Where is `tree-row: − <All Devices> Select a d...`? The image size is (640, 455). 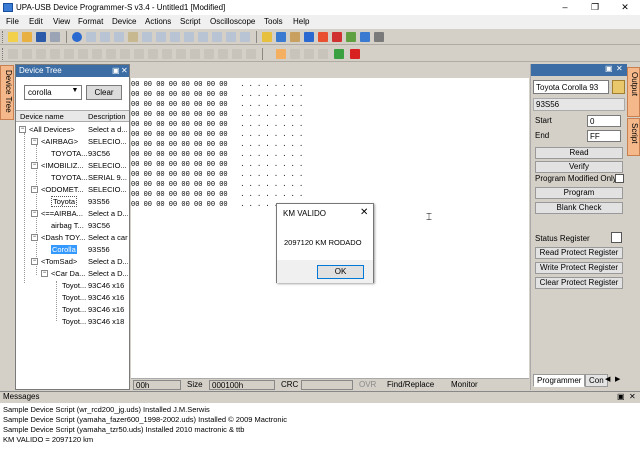
tree-row: − <All Devices> Select a d... is located at coordinates (72, 130).